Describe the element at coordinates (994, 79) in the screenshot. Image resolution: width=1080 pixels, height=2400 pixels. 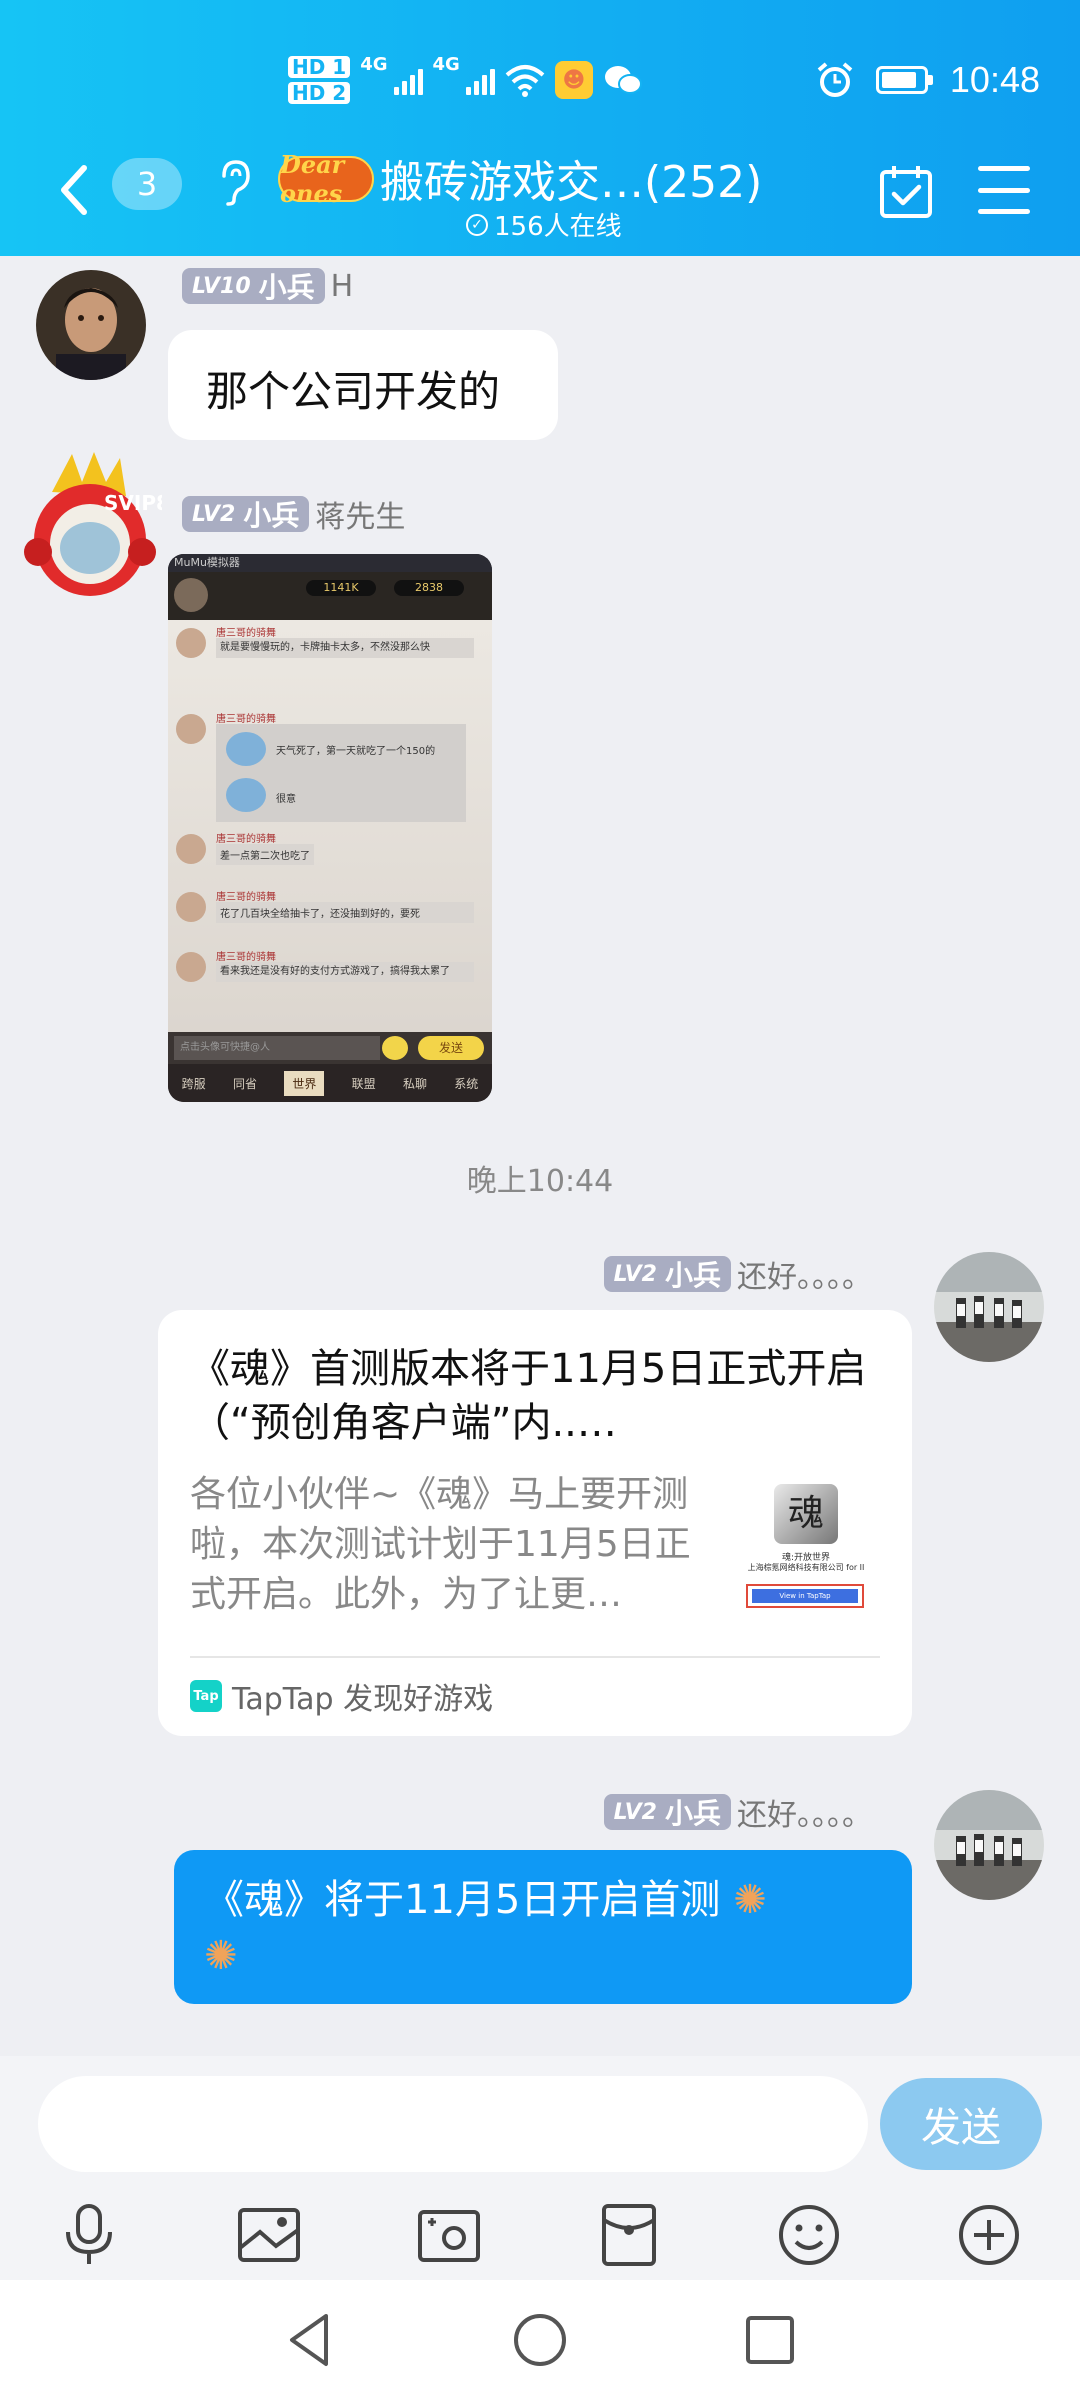
I see `clock: 10:48` at that location.